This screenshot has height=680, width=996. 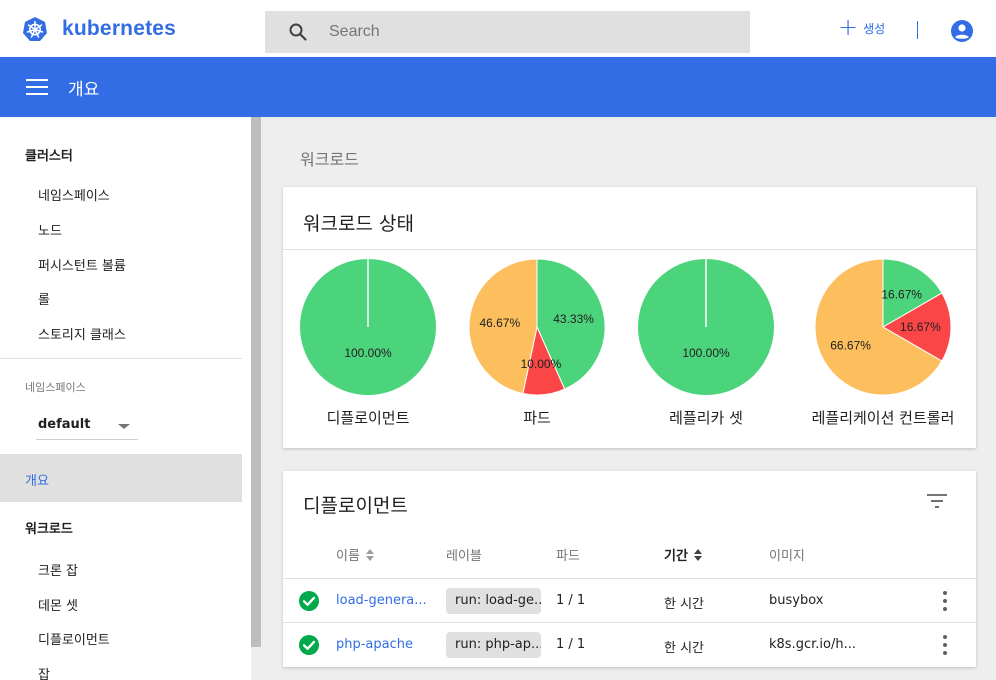 I want to click on column-header-age: 기간, so click(x=683, y=554).